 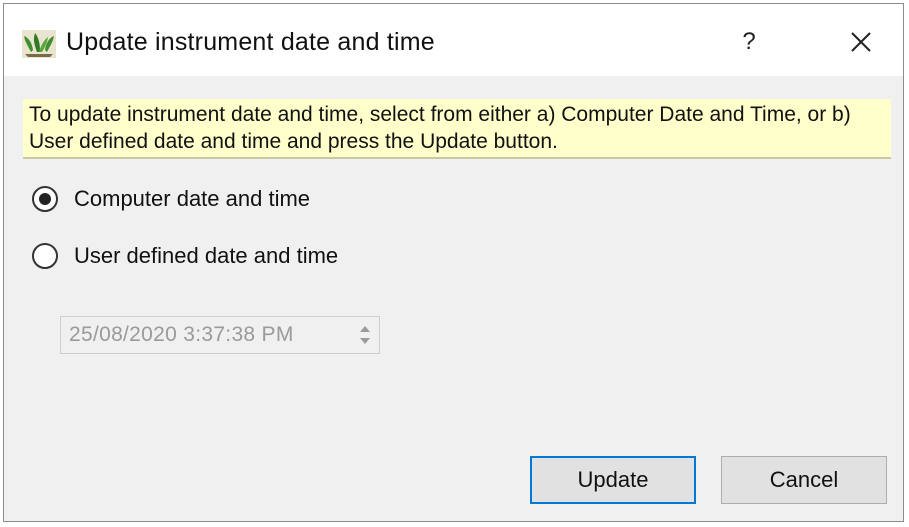 I want to click on radio-dot, so click(x=45, y=199).